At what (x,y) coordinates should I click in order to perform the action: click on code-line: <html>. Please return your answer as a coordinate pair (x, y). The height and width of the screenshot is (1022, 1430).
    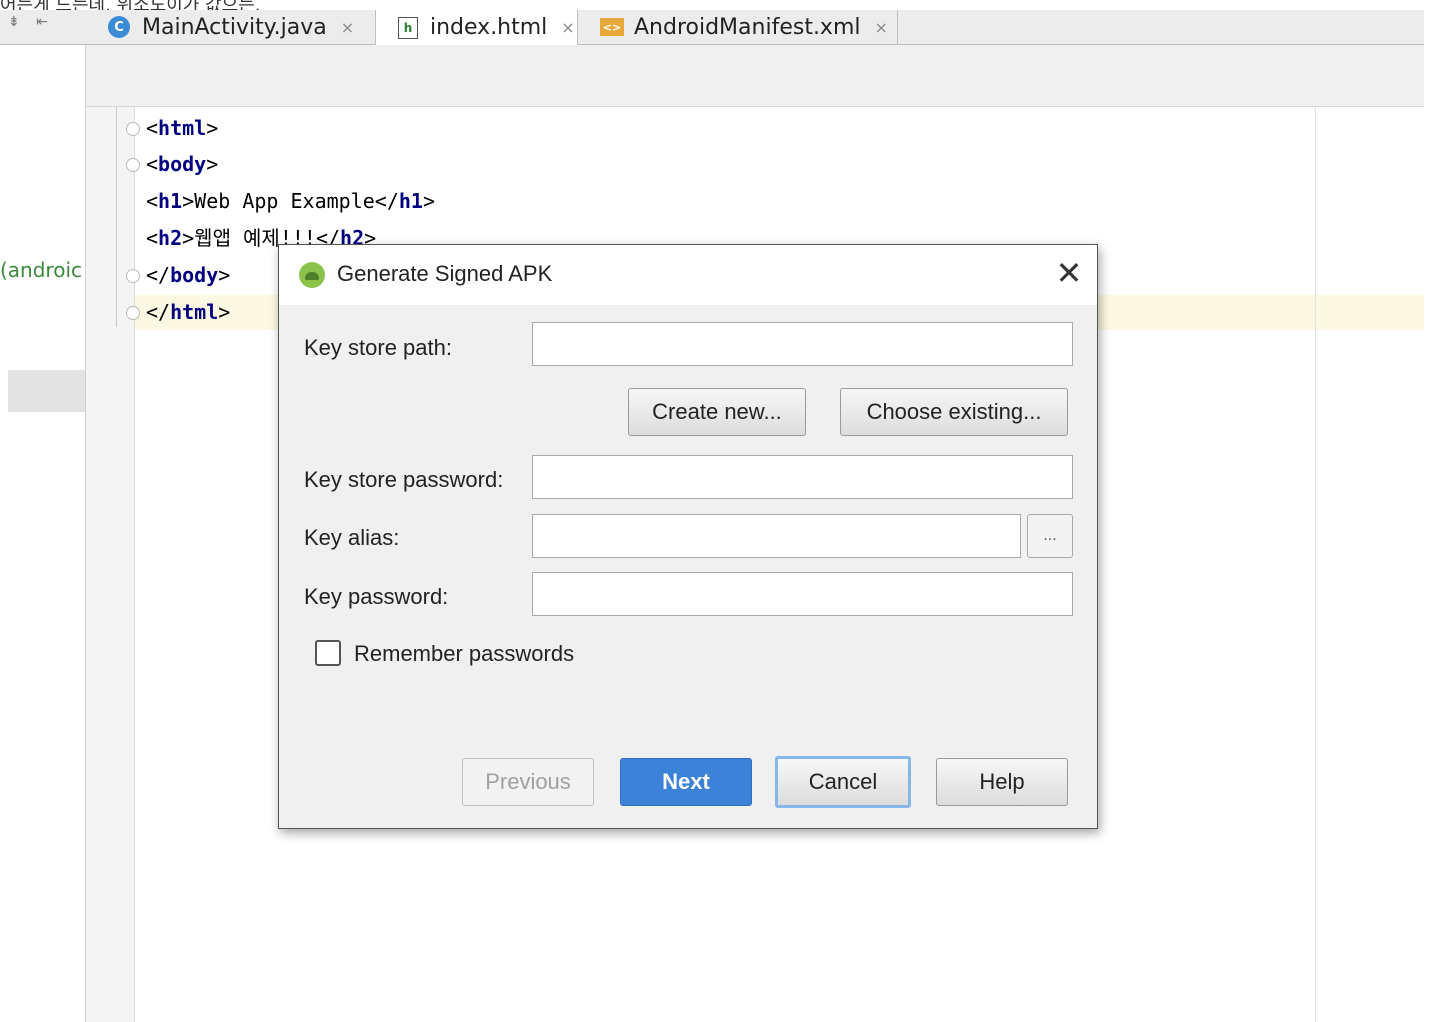
    Looking at the image, I should click on (182, 128).